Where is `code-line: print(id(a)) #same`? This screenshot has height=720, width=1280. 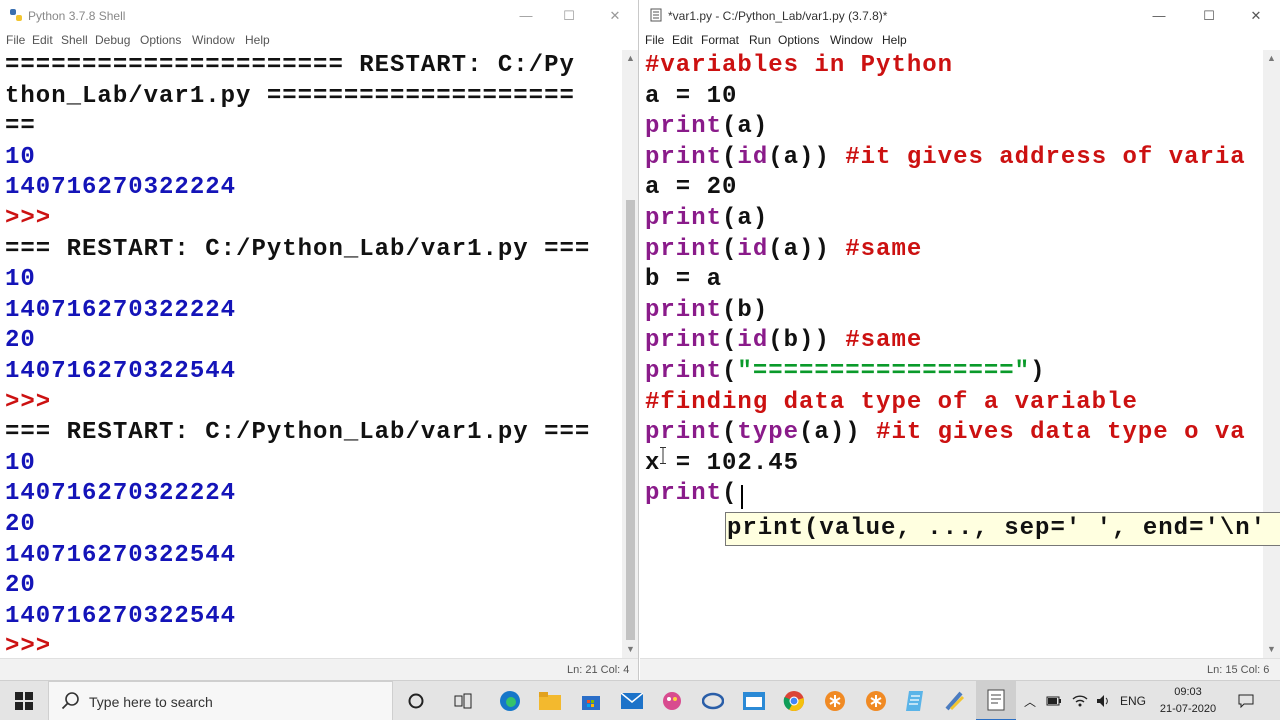
code-line: print(id(a)) #same is located at coordinates (783, 249).